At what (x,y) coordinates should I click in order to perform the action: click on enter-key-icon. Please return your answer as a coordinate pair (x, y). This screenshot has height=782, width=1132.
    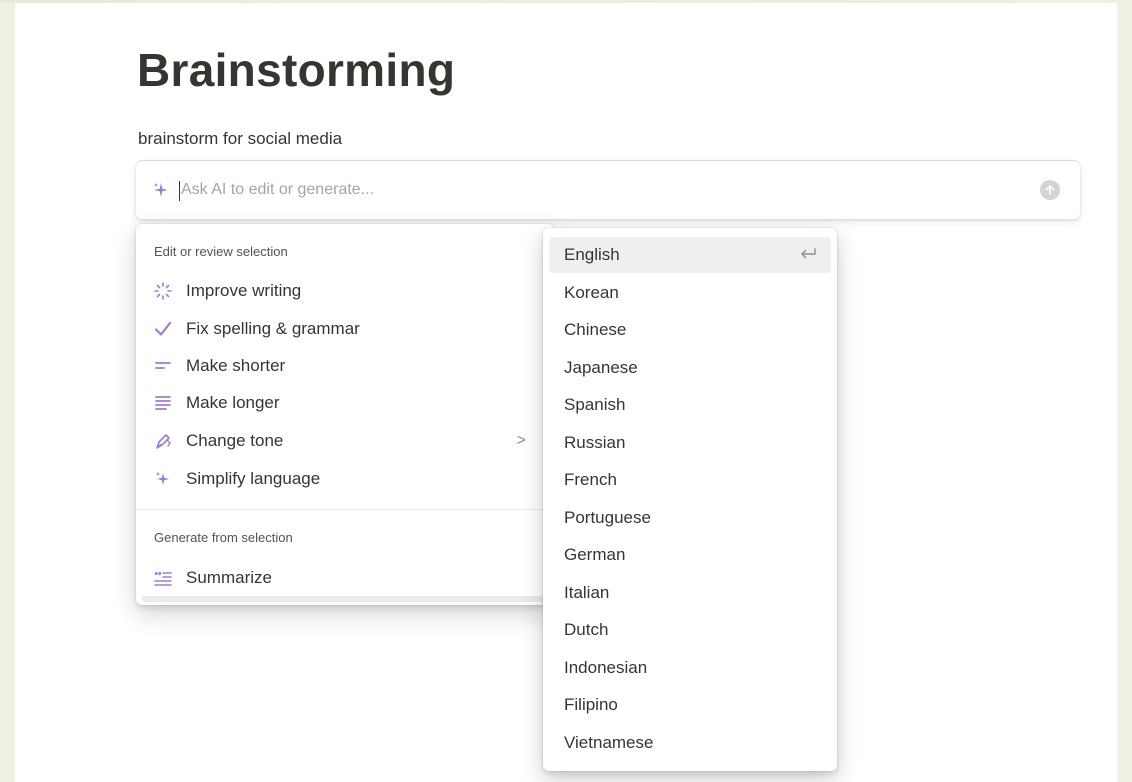
    Looking at the image, I should click on (808, 256).